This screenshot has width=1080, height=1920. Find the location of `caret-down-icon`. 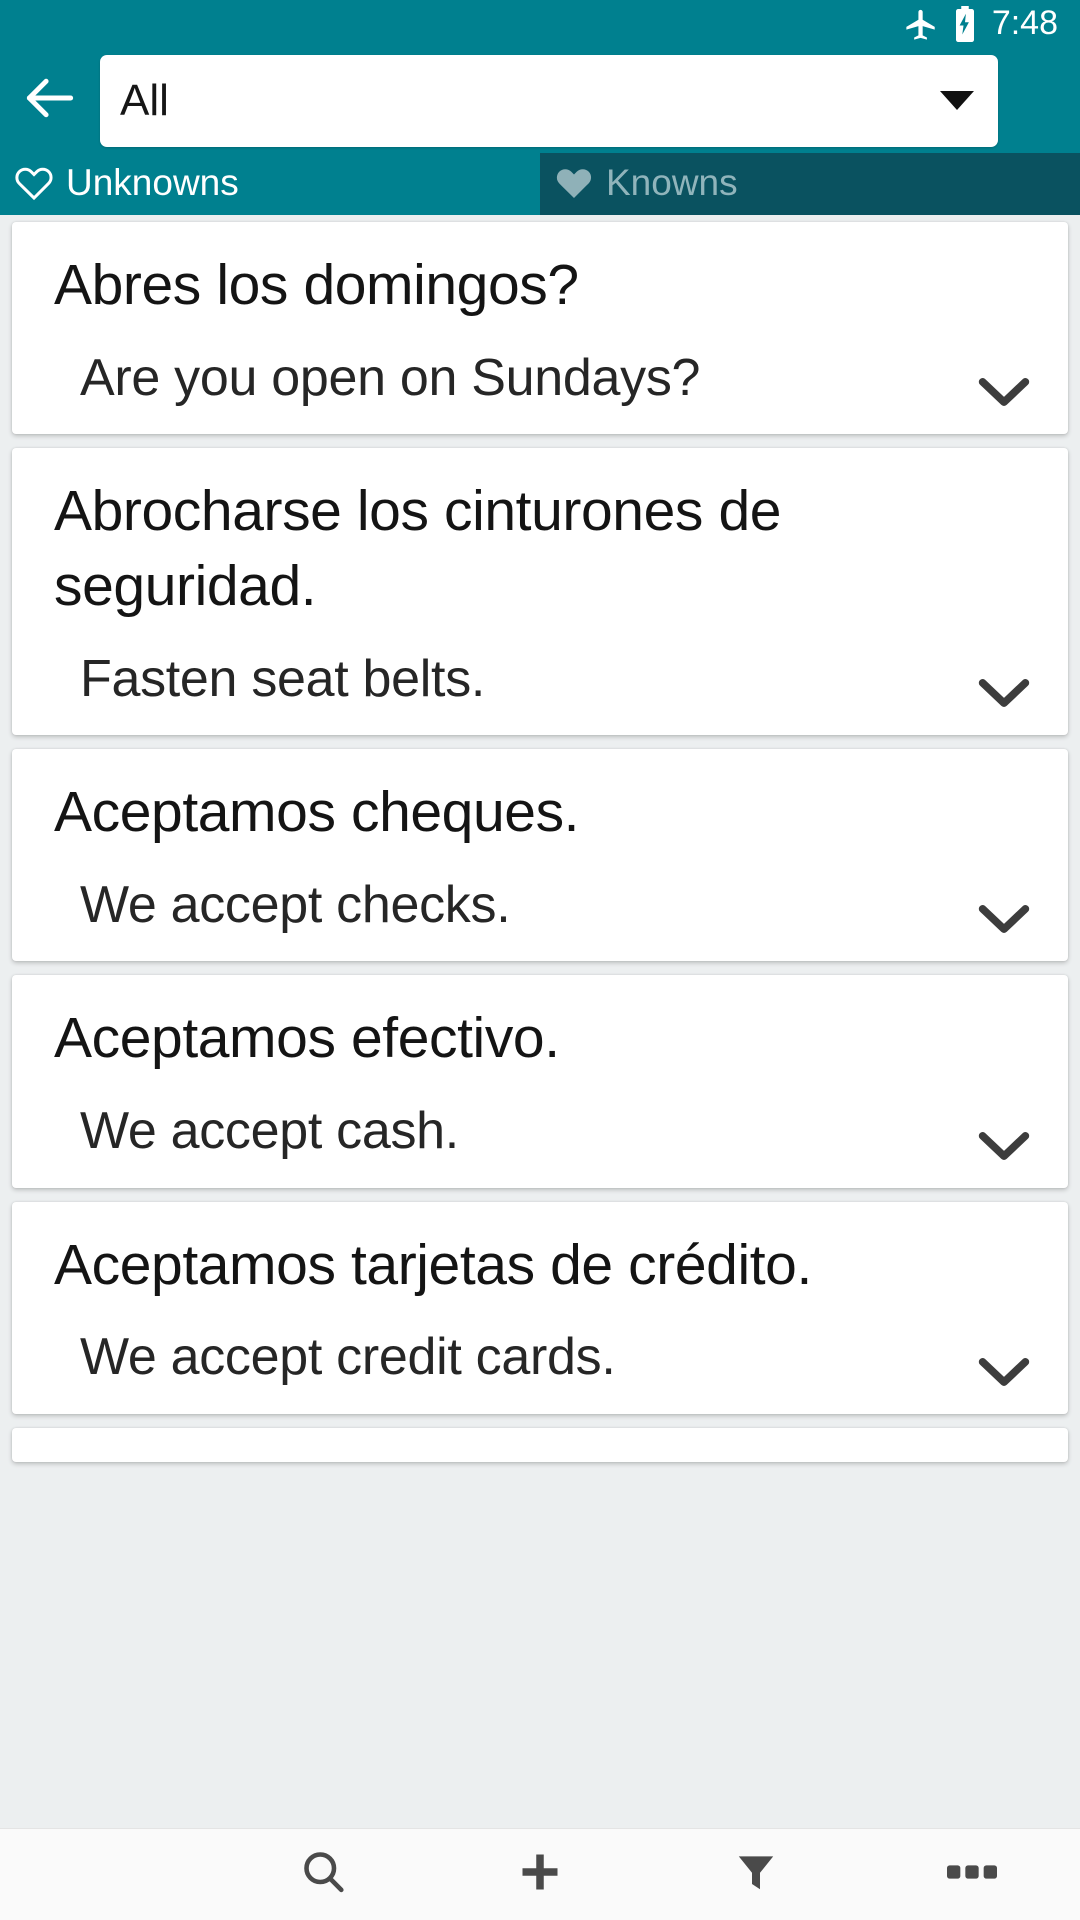

caret-down-icon is located at coordinates (957, 100).